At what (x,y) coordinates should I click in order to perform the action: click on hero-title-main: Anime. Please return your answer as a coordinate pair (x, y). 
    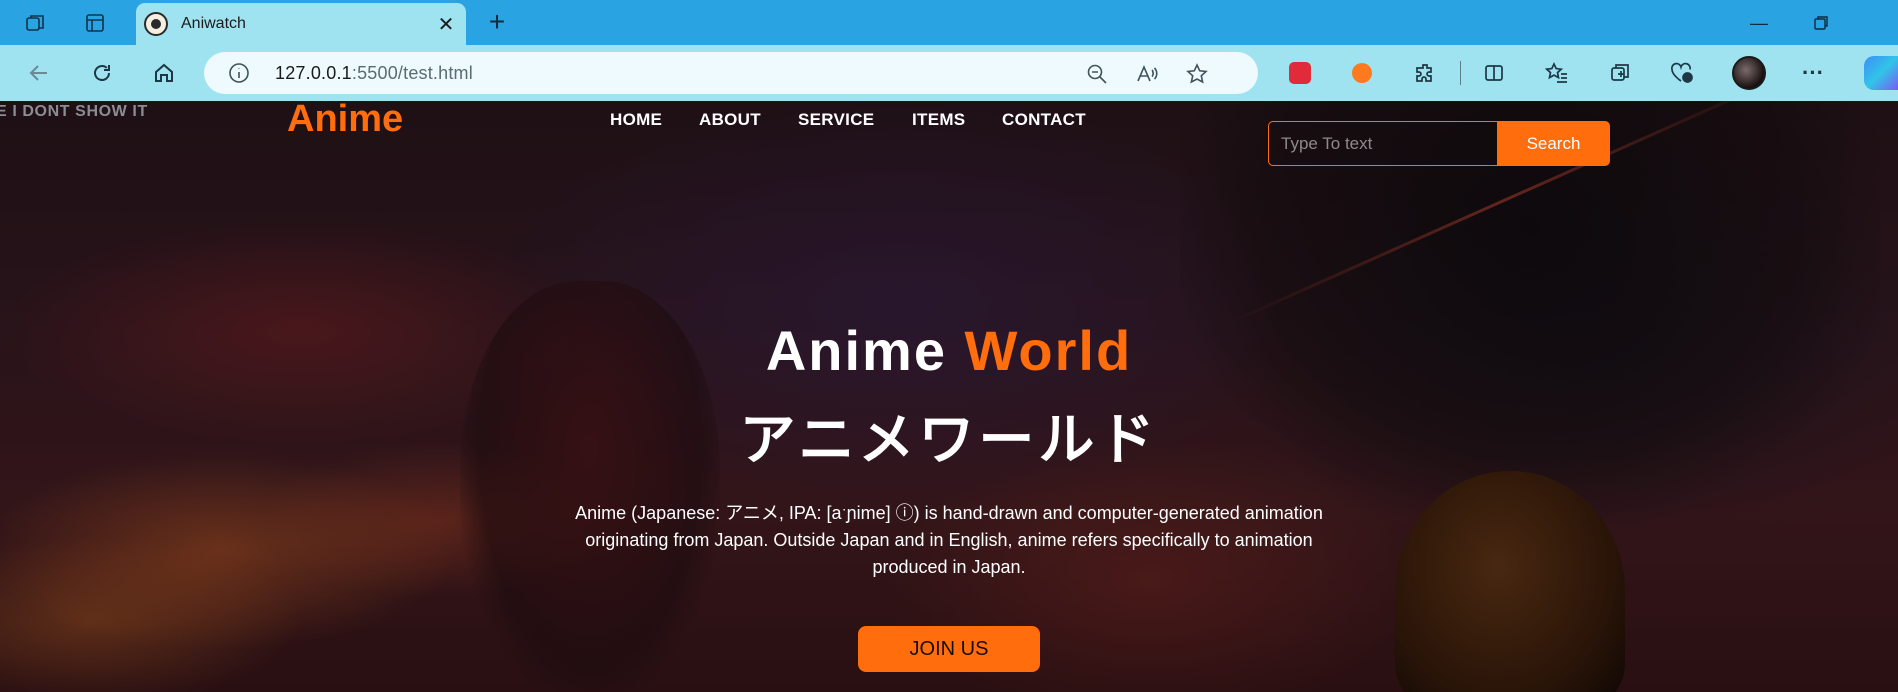
    Looking at the image, I should click on (856, 350).